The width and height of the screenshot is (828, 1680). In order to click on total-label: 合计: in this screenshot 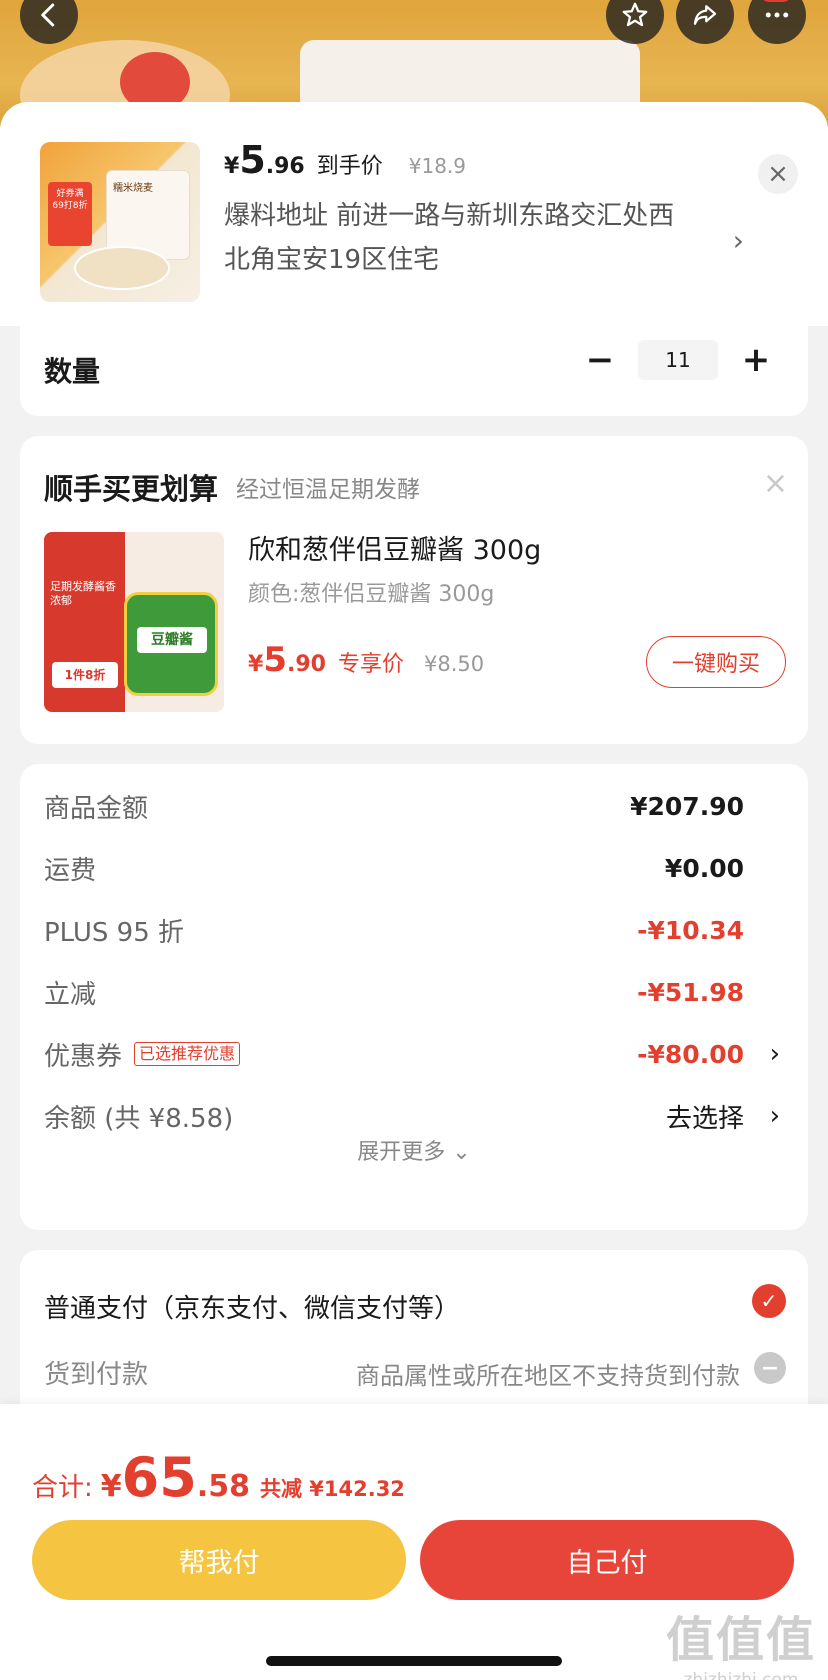, I will do `click(62, 1488)`.